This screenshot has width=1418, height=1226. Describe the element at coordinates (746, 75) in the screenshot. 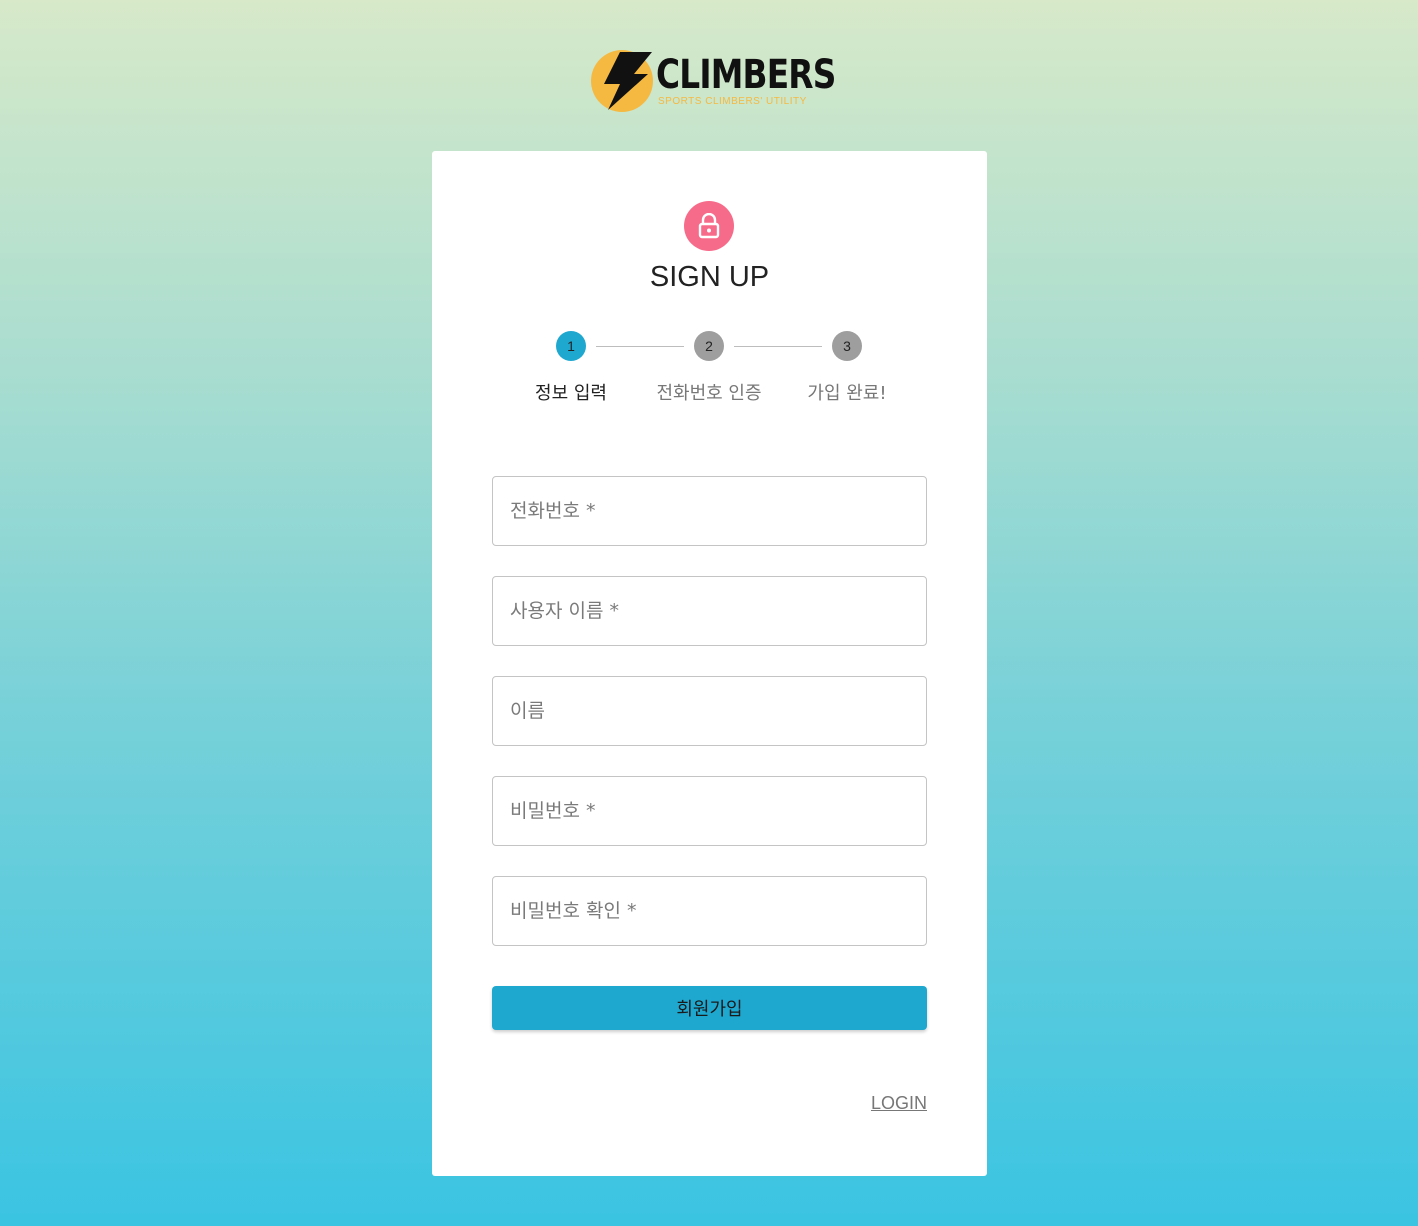

I see `brand-name: CLIMBERS` at that location.